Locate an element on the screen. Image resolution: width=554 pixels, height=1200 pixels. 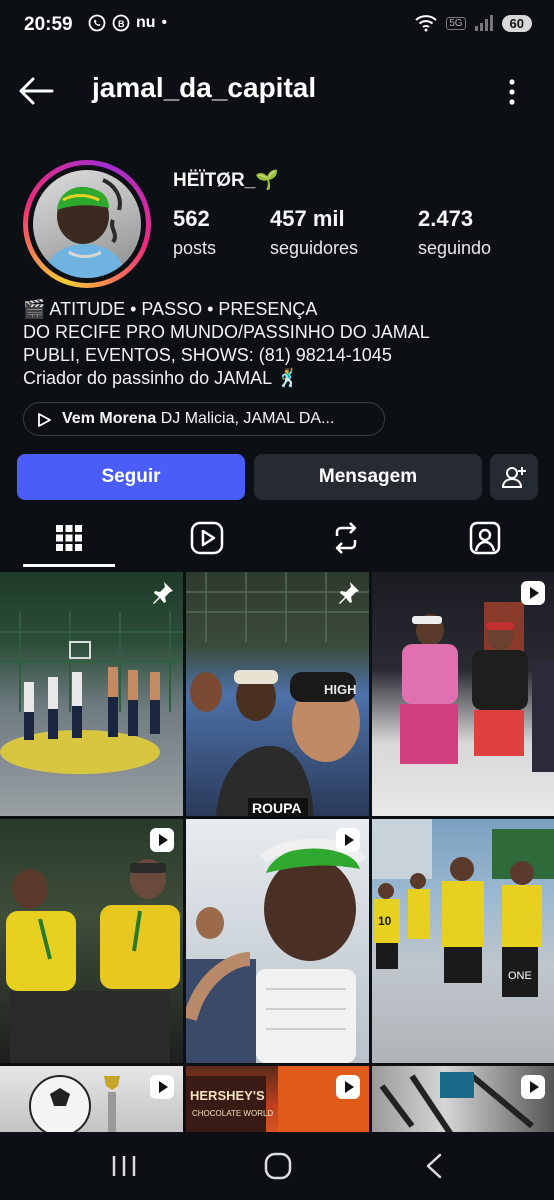
tab-posts is located at coordinates (69, 538).